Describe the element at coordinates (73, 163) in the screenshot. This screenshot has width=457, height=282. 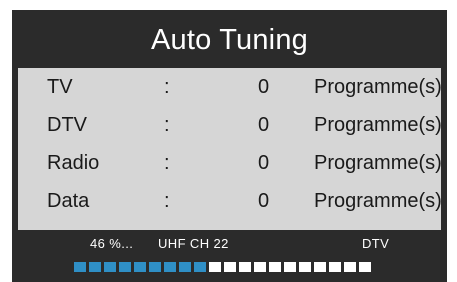
I see `result-label: Radio` at that location.